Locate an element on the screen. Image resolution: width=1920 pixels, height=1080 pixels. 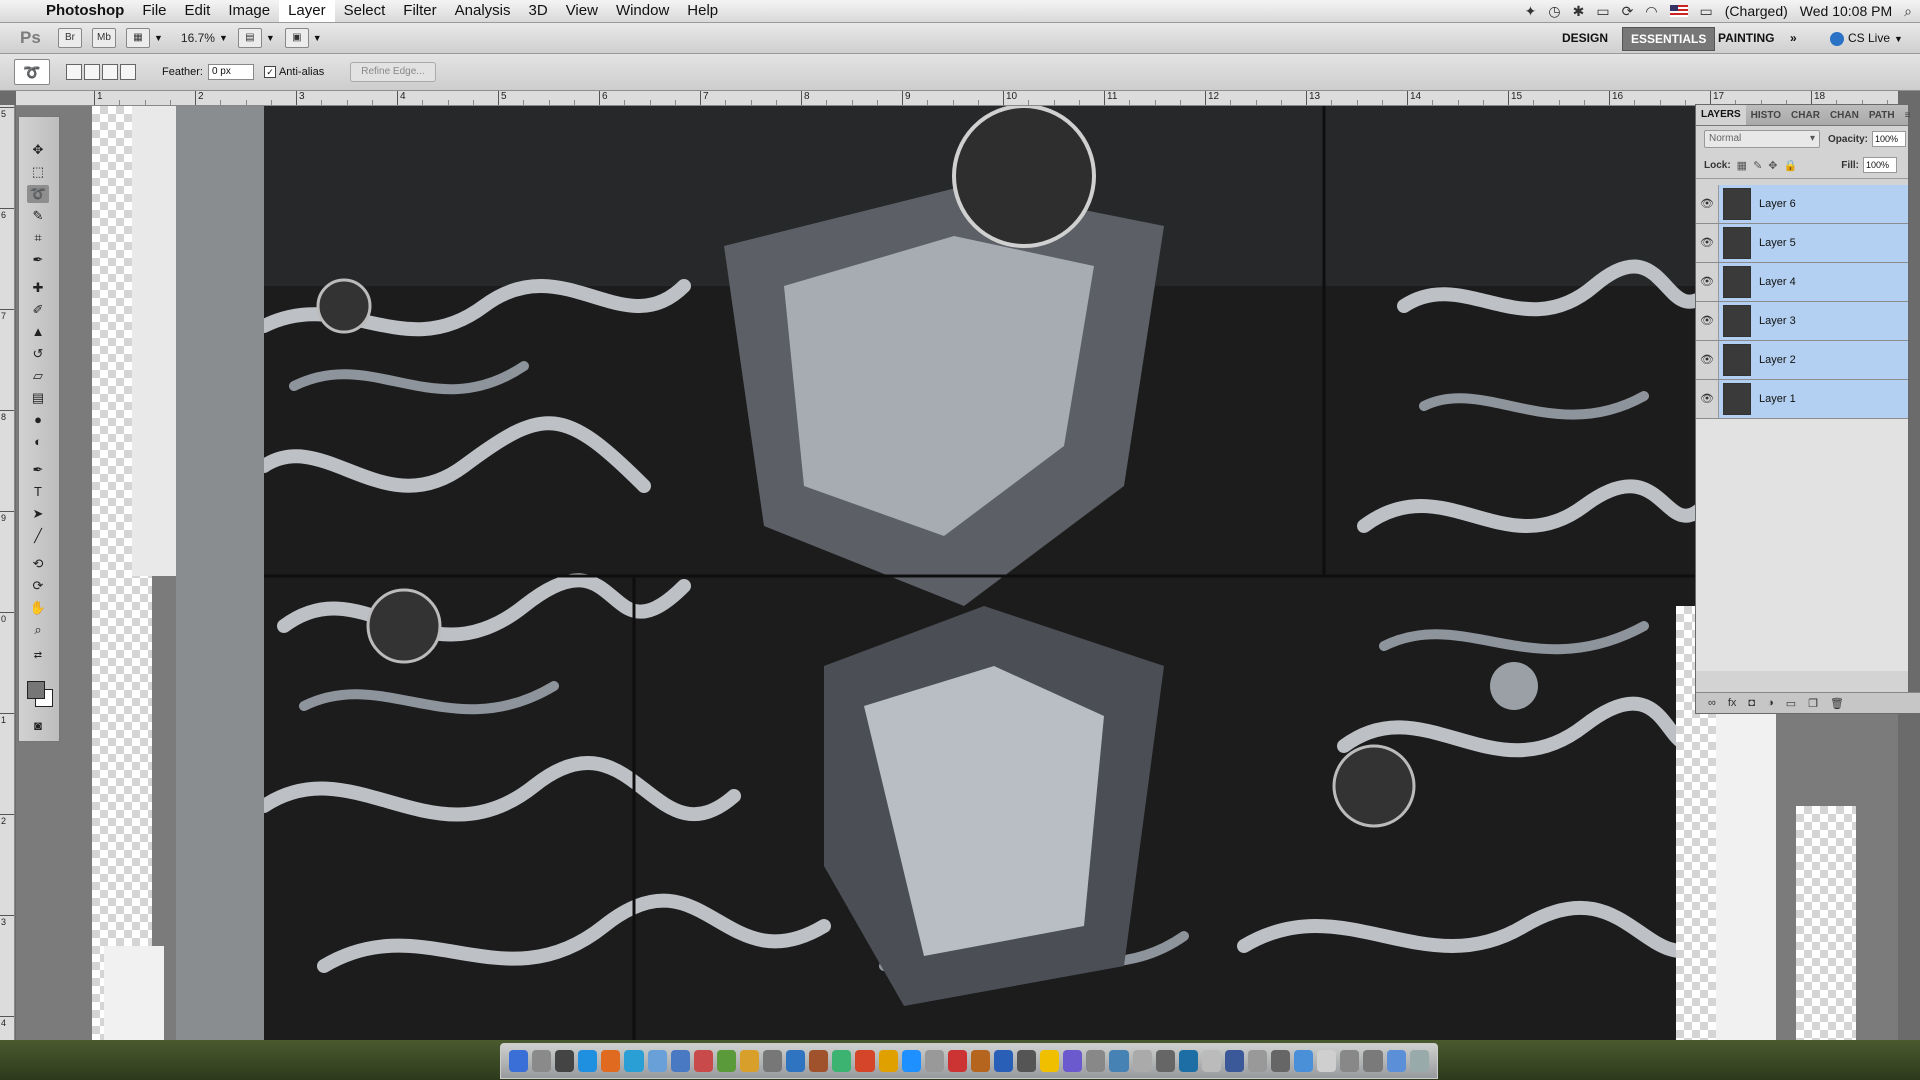
opacity-input: 100% is located at coordinates (1889, 139).